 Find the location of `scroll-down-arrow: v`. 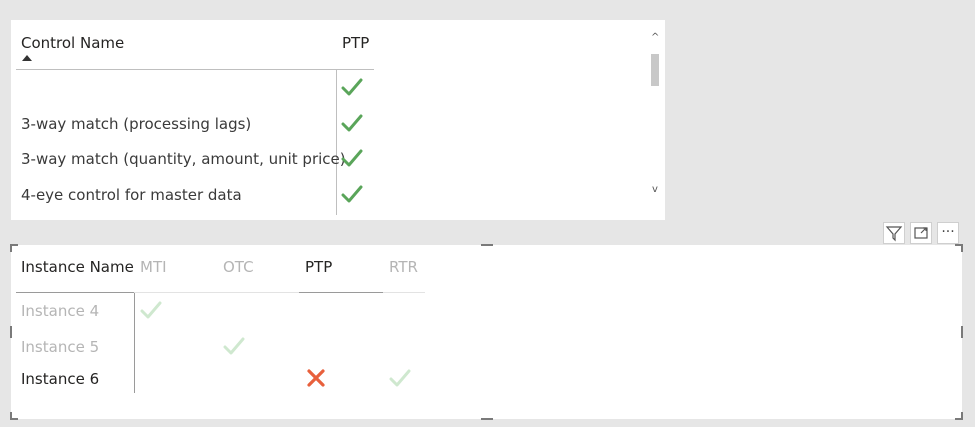

scroll-down-arrow: v is located at coordinates (655, 189).